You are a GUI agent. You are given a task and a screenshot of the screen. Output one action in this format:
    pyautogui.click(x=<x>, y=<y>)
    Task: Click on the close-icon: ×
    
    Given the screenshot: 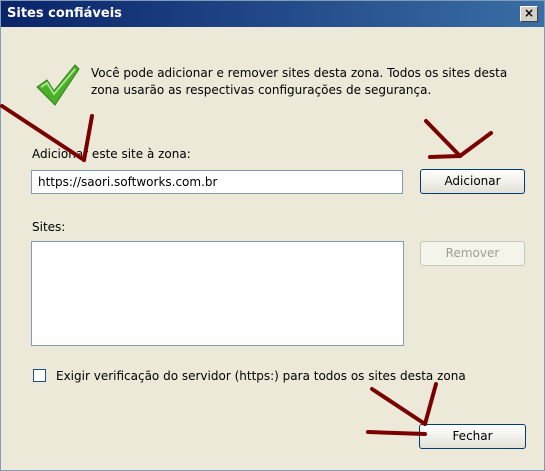 What is the action you would take?
    pyautogui.click(x=529, y=14)
    